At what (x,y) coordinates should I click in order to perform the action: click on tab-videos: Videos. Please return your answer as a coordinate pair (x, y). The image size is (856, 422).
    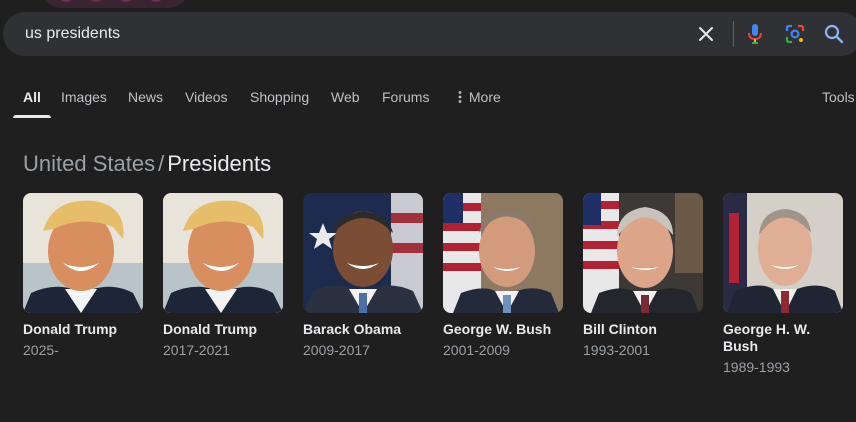
    Looking at the image, I should click on (206, 103).